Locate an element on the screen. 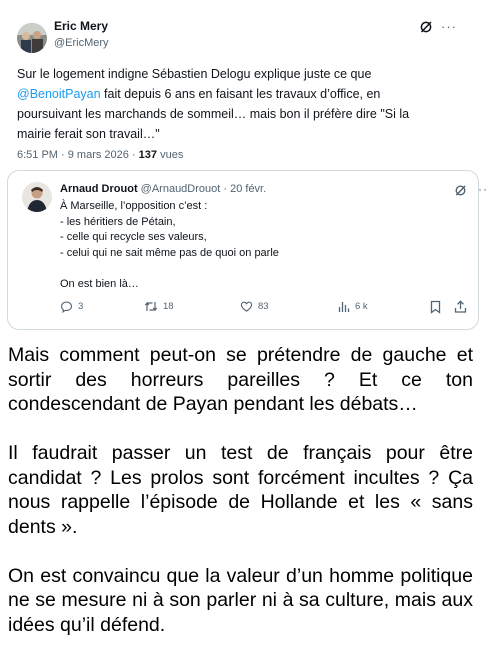 The image size is (488, 654). repost-count: 18 is located at coordinates (168, 306).